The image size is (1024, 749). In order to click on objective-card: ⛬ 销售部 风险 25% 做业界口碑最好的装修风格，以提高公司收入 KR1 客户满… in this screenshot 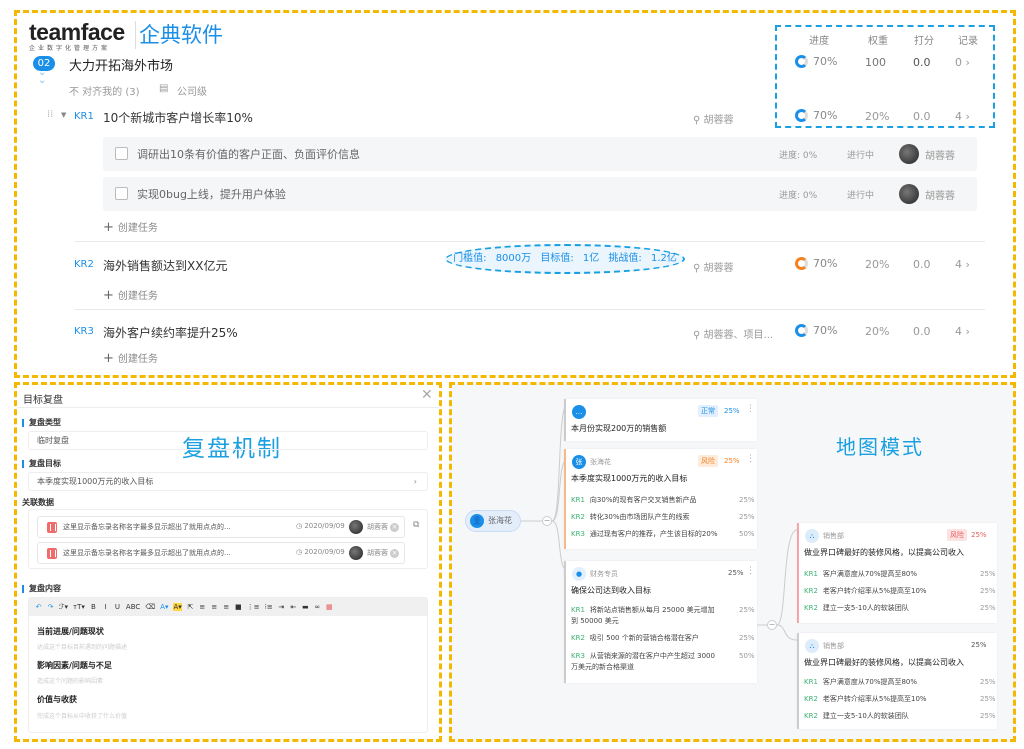, I will do `click(897, 573)`.